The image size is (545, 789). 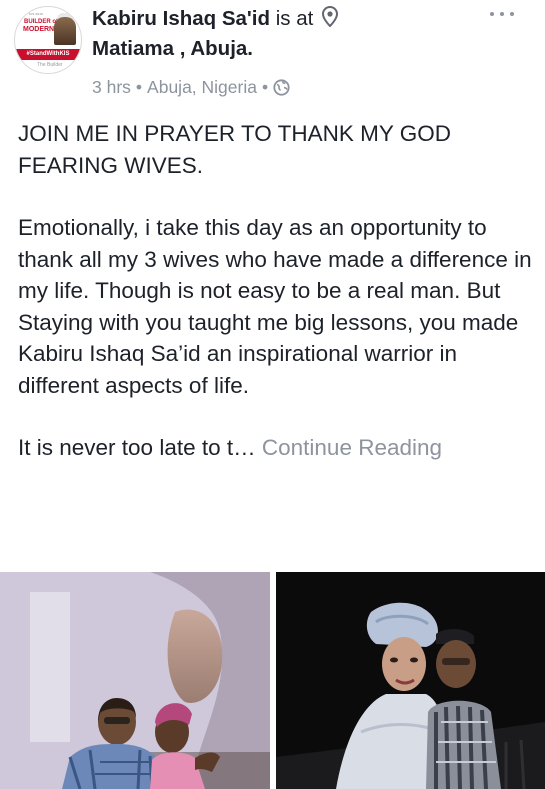 I want to click on author-name: Kabiru Ishaq Sa'id, so click(x=181, y=18).